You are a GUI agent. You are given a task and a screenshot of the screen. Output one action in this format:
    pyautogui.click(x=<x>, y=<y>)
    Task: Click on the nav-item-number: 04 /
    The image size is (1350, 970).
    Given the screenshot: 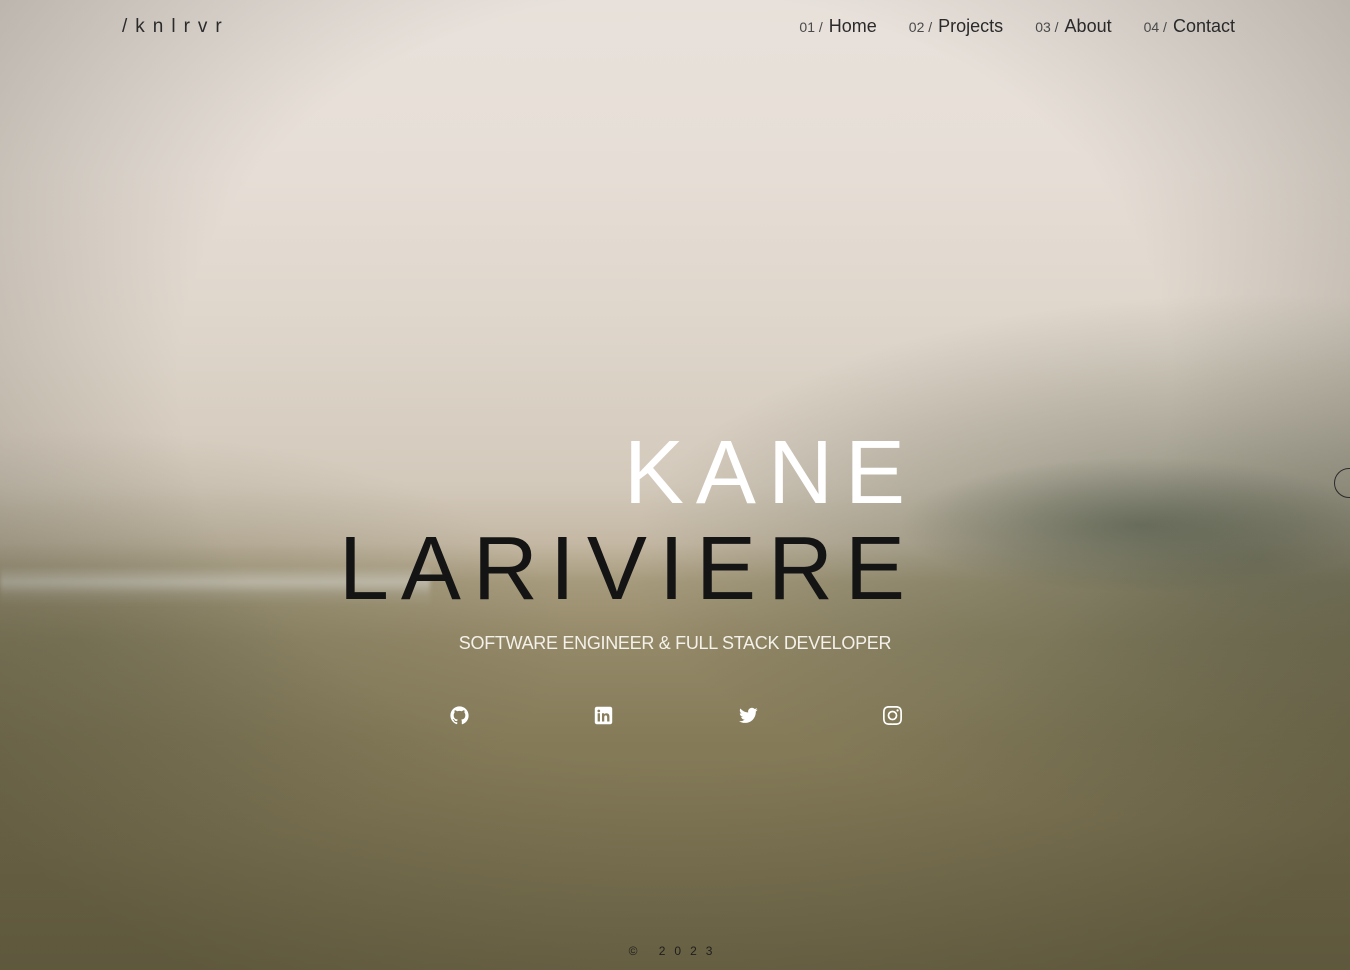 What is the action you would take?
    pyautogui.click(x=1155, y=27)
    